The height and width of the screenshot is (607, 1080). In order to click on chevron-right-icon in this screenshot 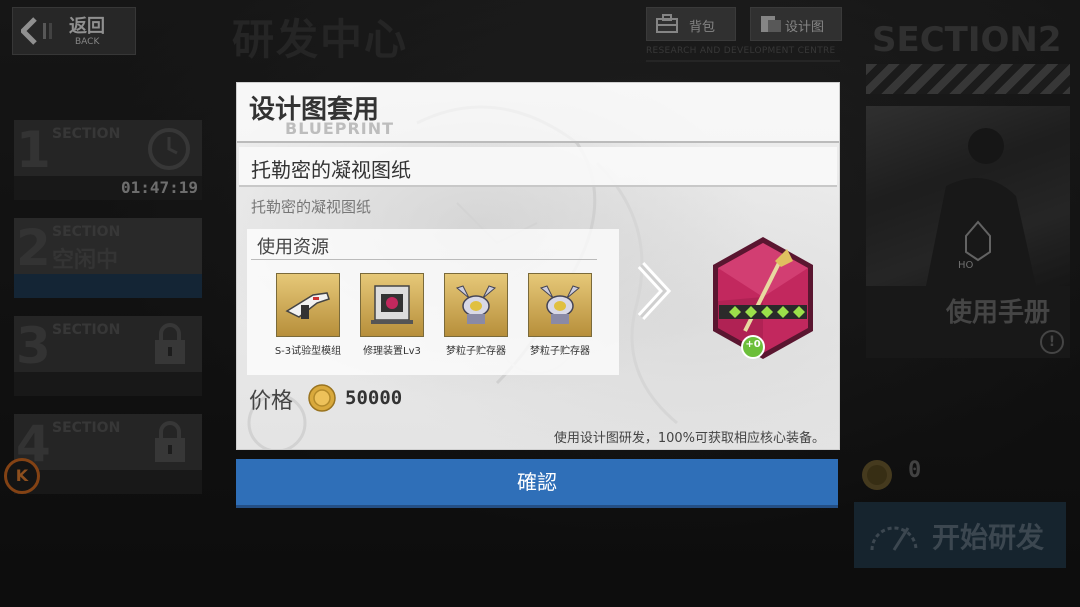, I will do `click(654, 291)`.